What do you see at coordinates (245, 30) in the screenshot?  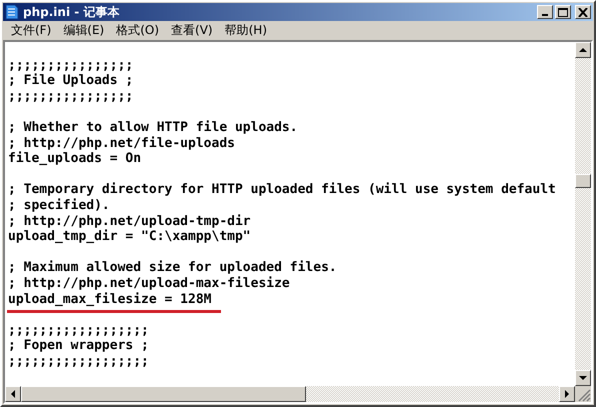 I see `menu-item: 帮助(H)` at bounding box center [245, 30].